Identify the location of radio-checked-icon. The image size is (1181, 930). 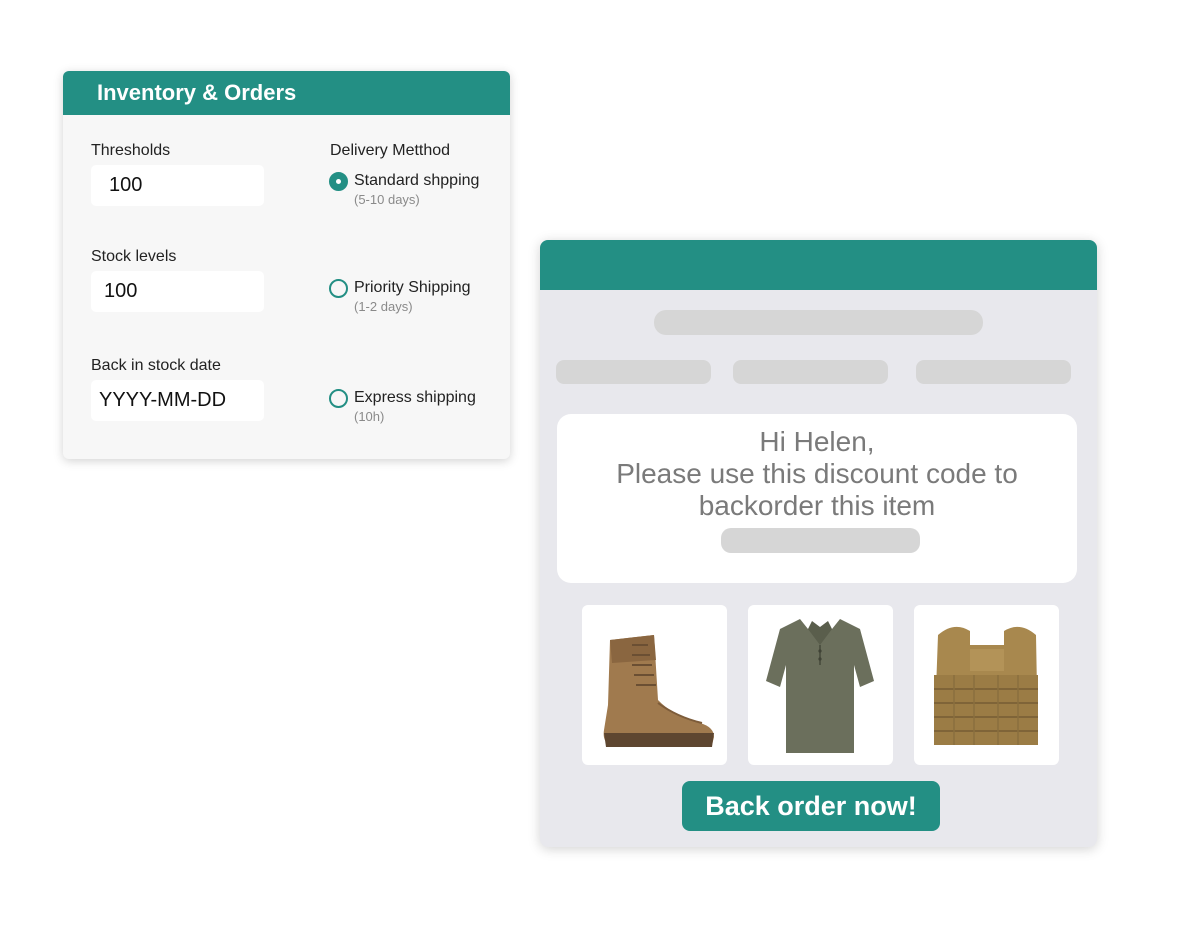
(338, 181).